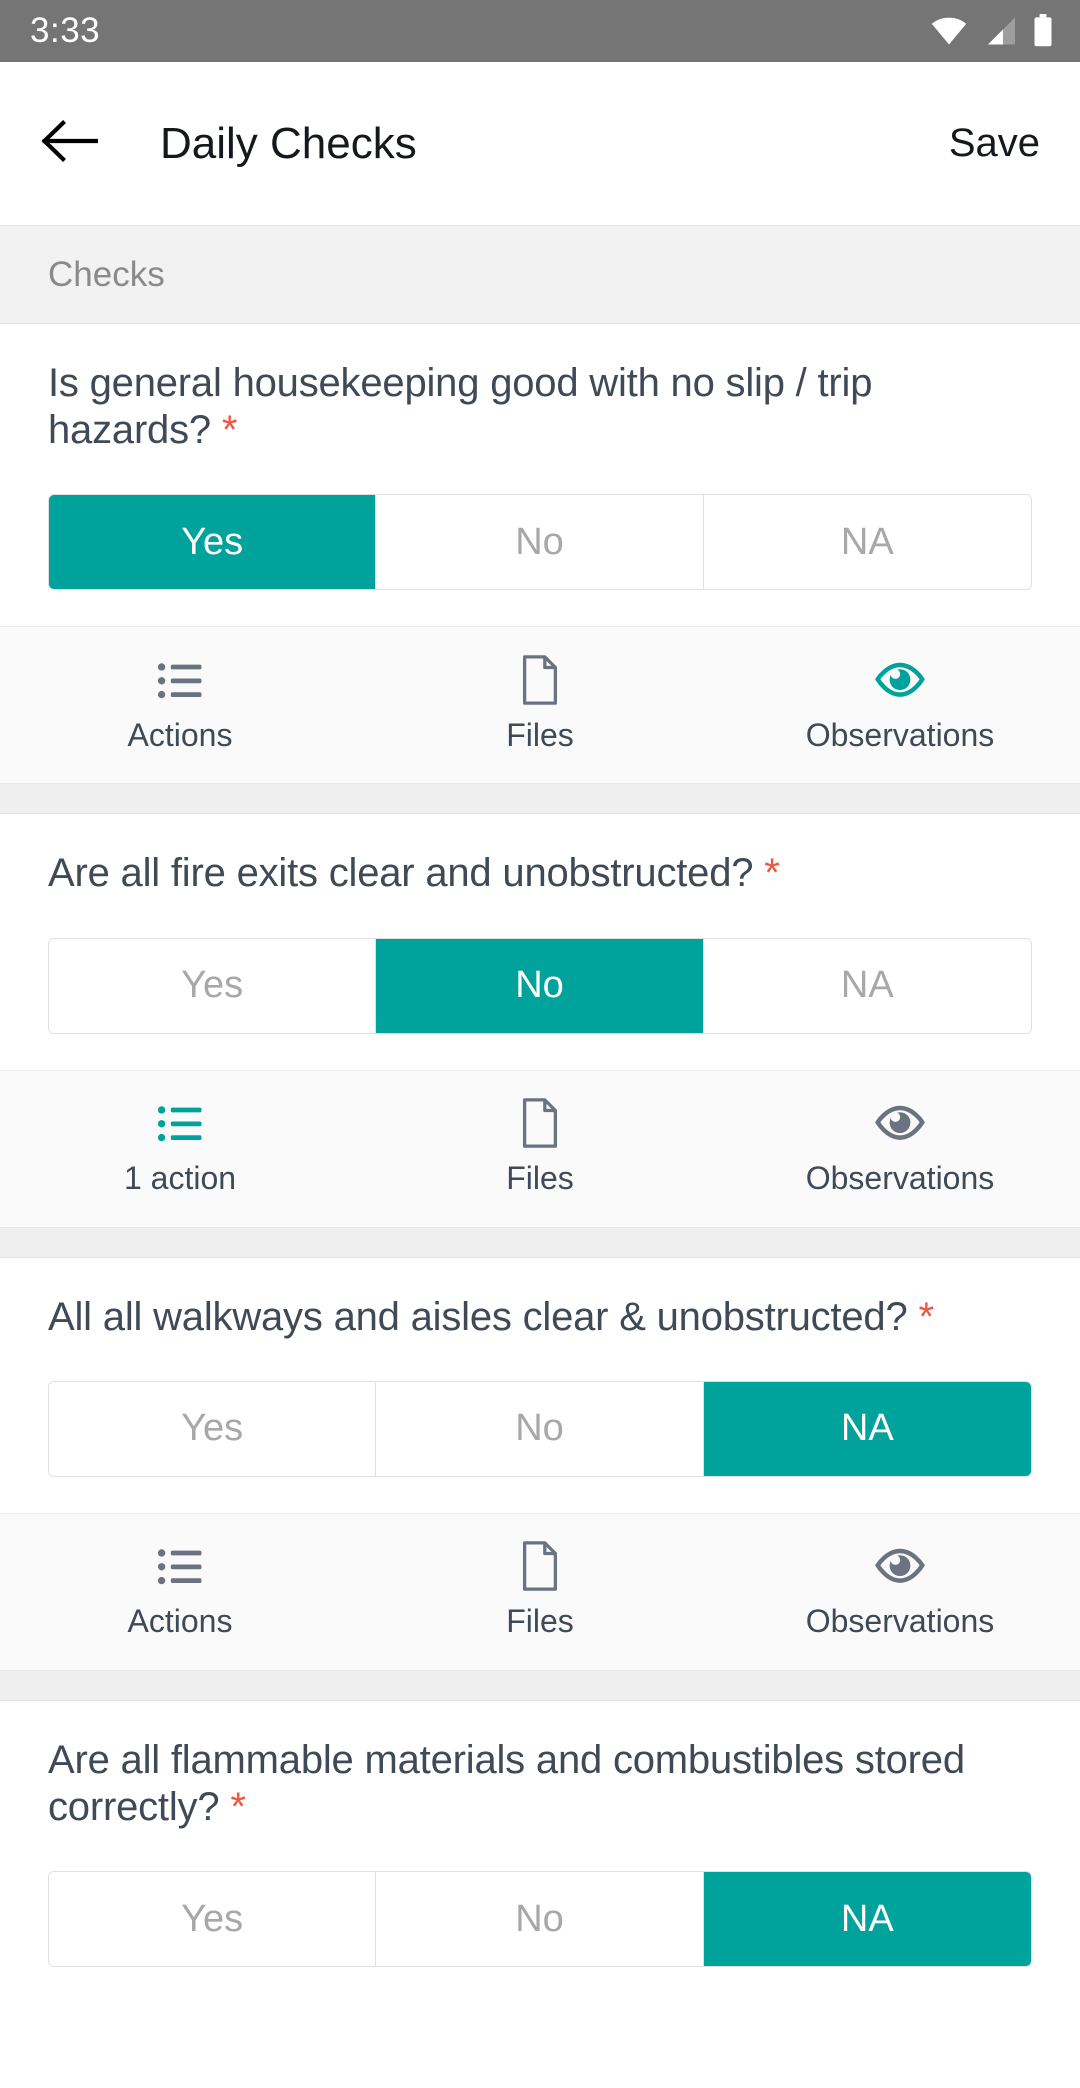 The height and width of the screenshot is (2088, 1080). I want to click on action-button-label: 1 action, so click(180, 1178).